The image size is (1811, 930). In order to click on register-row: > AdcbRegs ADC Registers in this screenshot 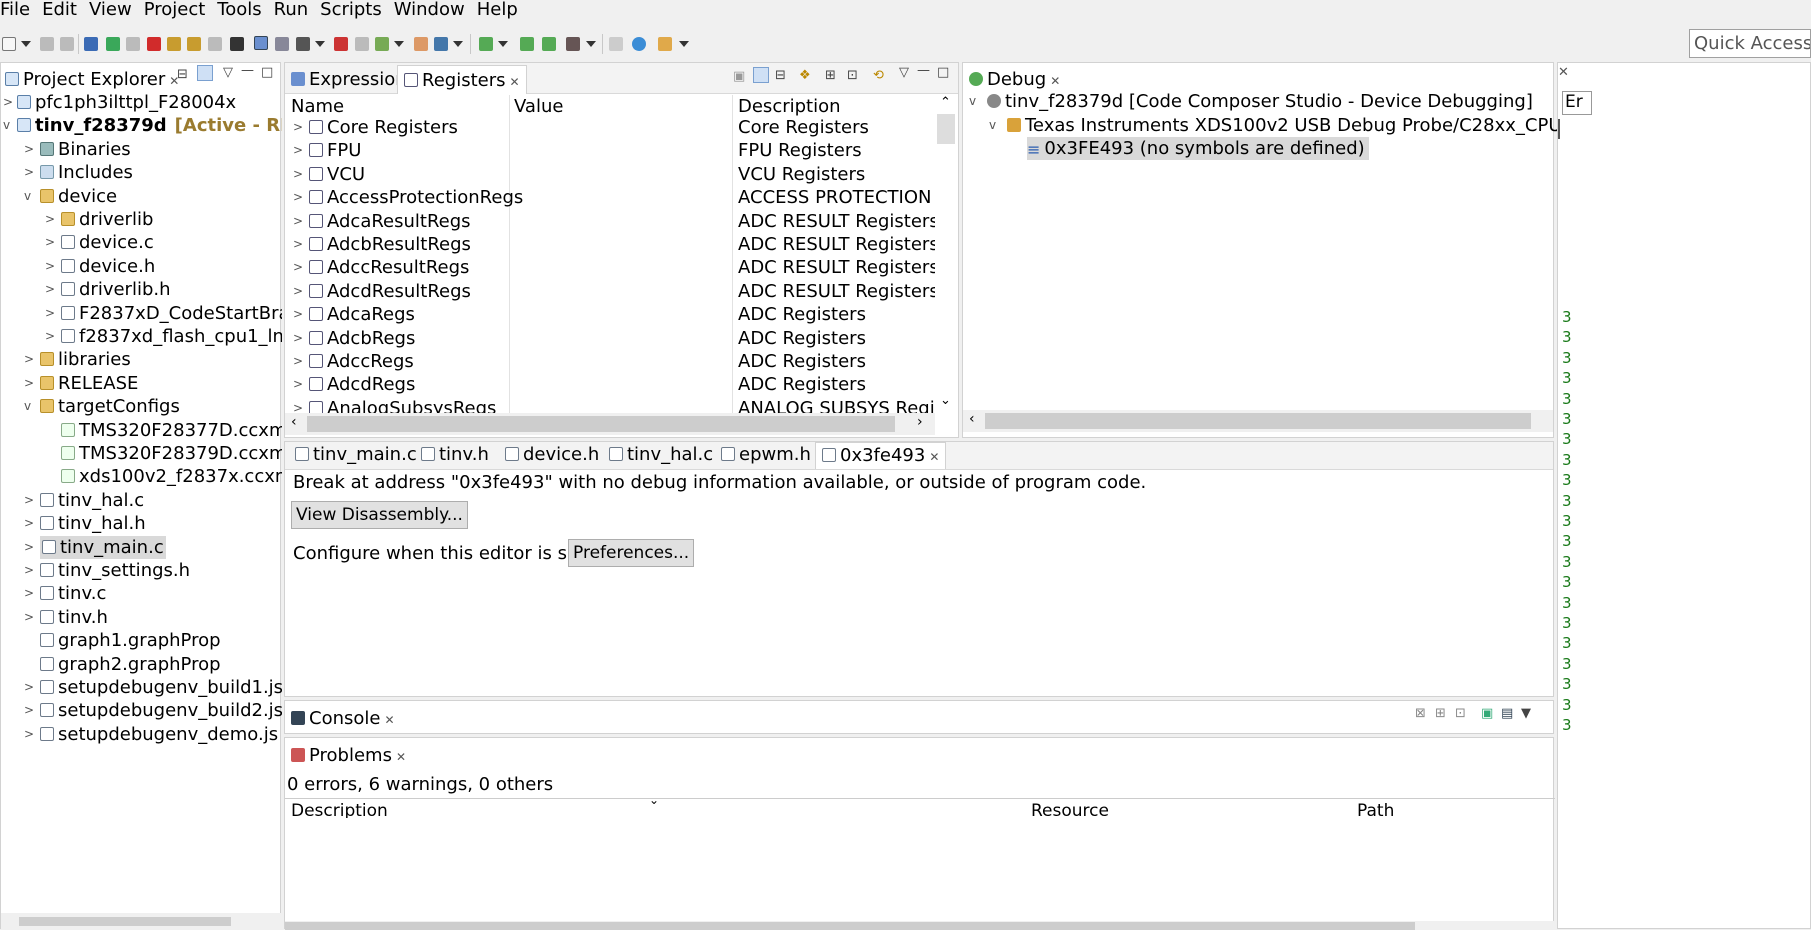, I will do `click(610, 338)`.